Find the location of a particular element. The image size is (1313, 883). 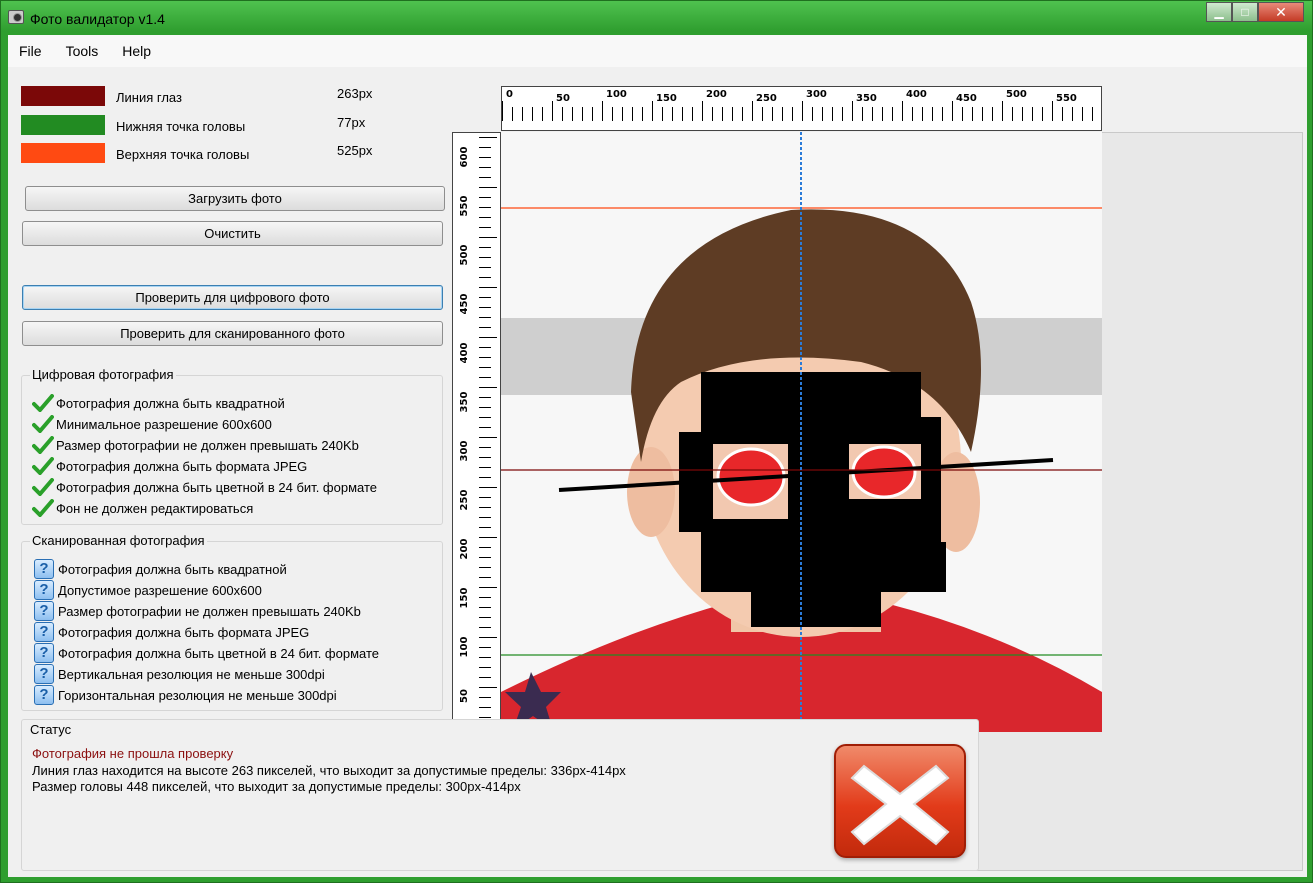

error-x-icon is located at coordinates (900, 801).